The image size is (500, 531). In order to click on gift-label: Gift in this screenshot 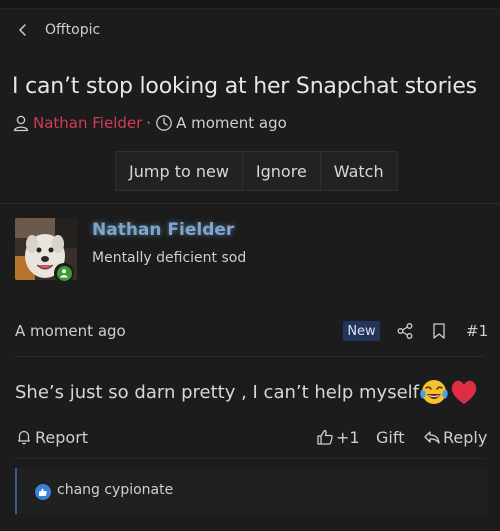, I will do `click(390, 437)`.